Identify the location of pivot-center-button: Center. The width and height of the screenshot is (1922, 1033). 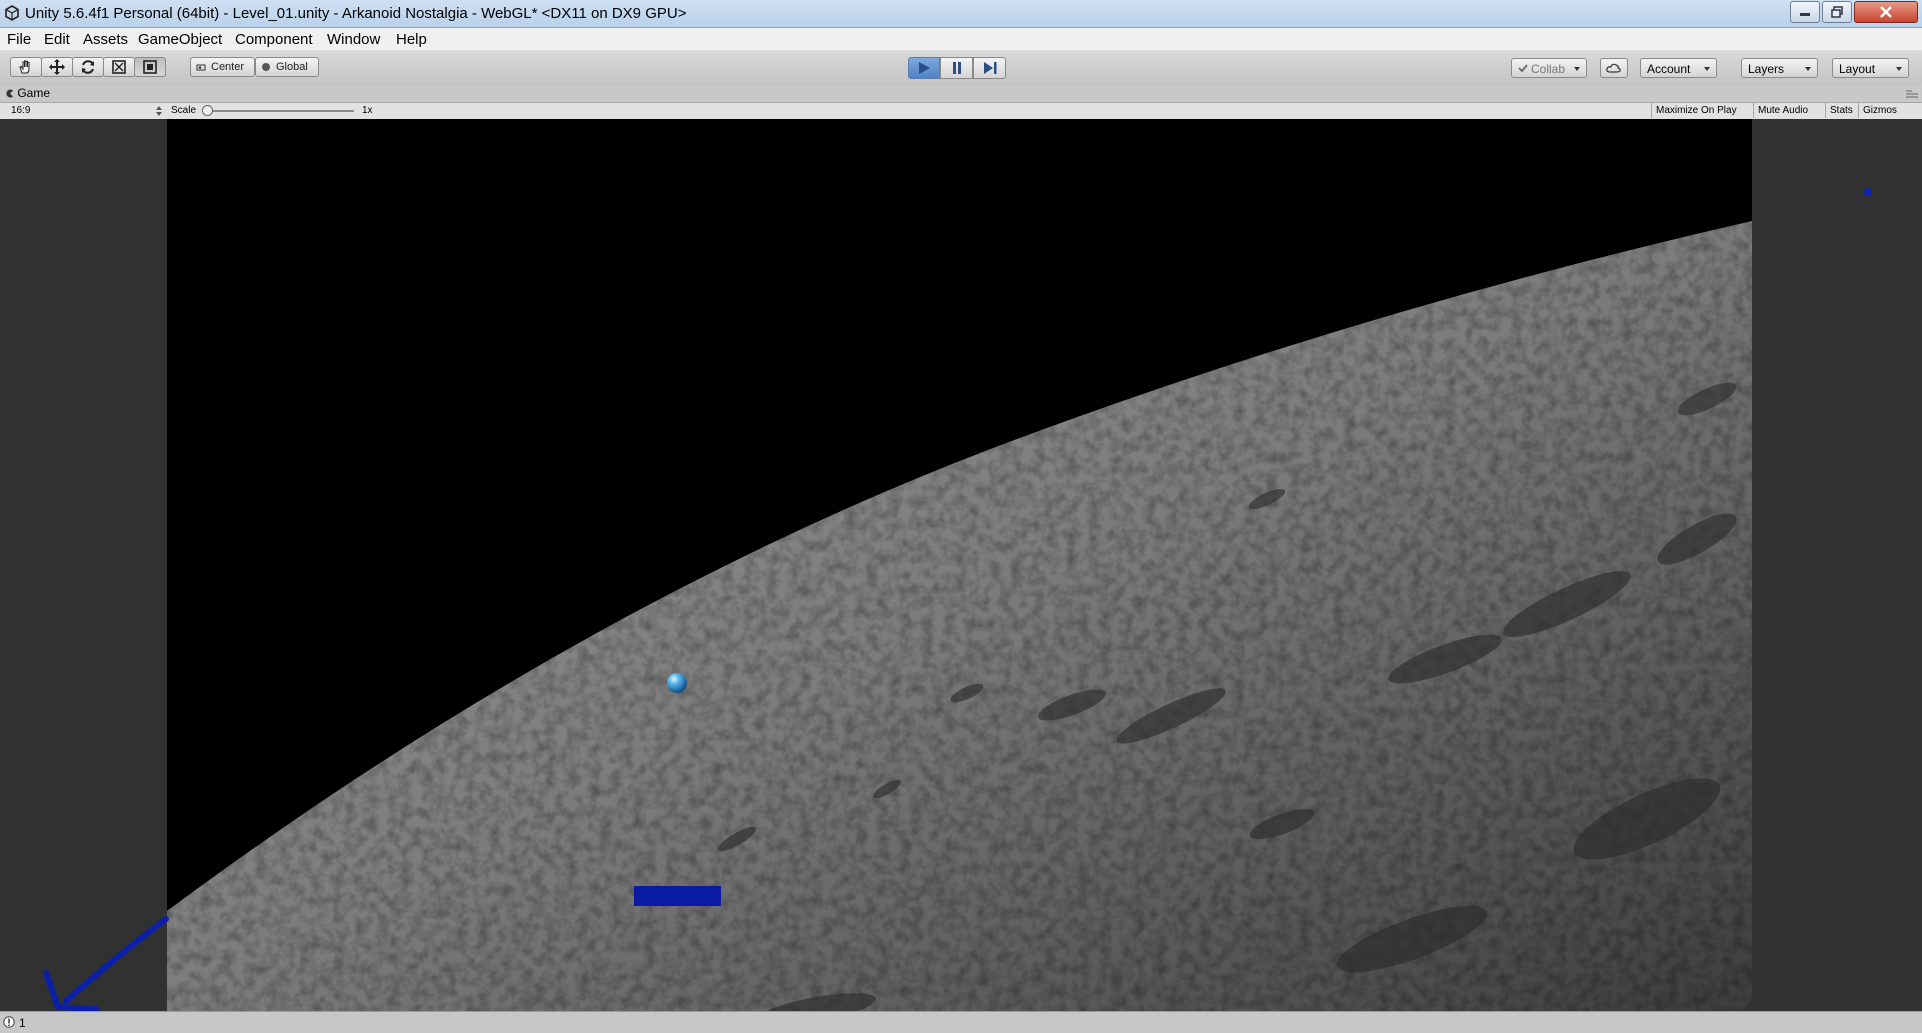
(222, 67).